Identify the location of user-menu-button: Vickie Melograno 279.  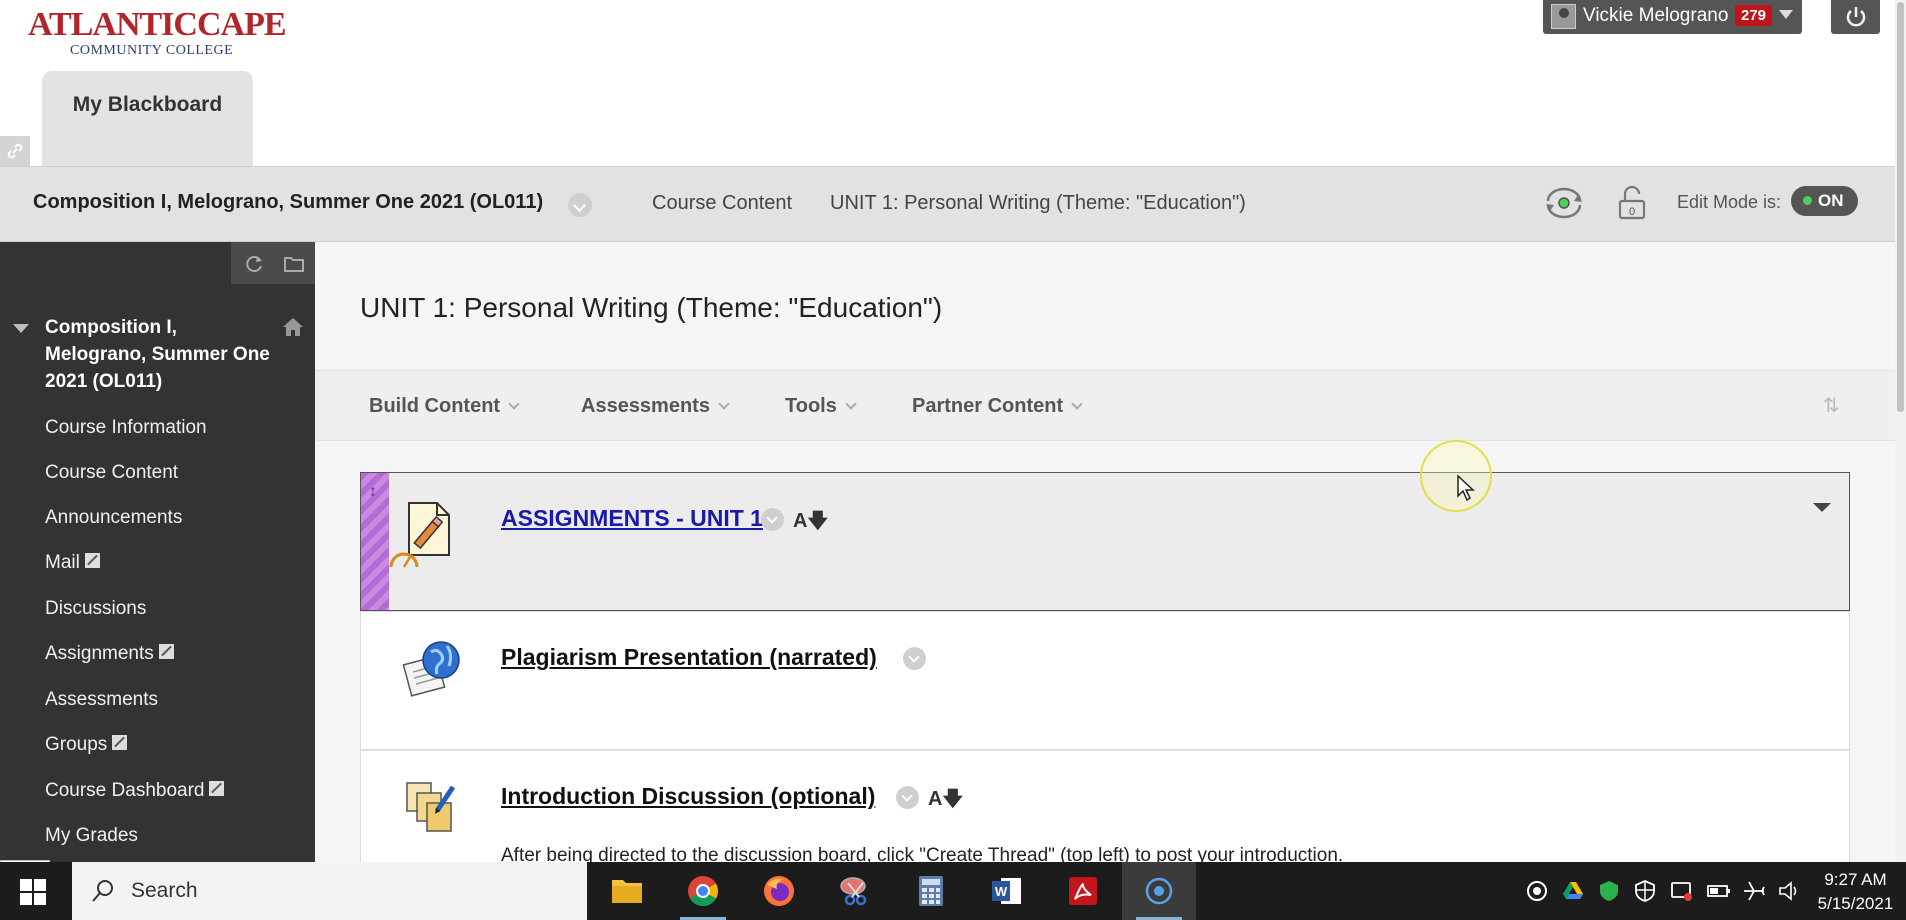
(1672, 17).